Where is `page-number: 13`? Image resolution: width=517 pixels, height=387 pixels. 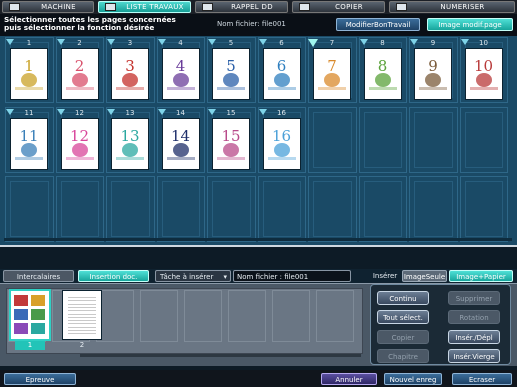 page-number: 13 is located at coordinates (130, 113).